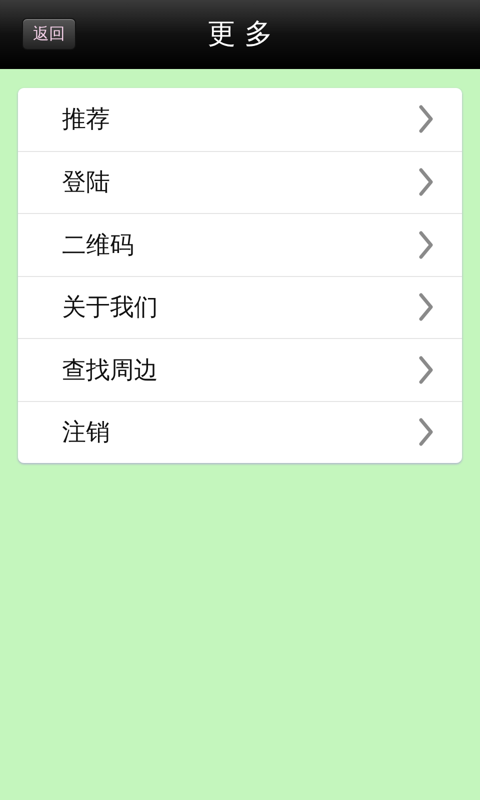 This screenshot has height=800, width=480. I want to click on menu-item-label: 关于我们, so click(110, 308).